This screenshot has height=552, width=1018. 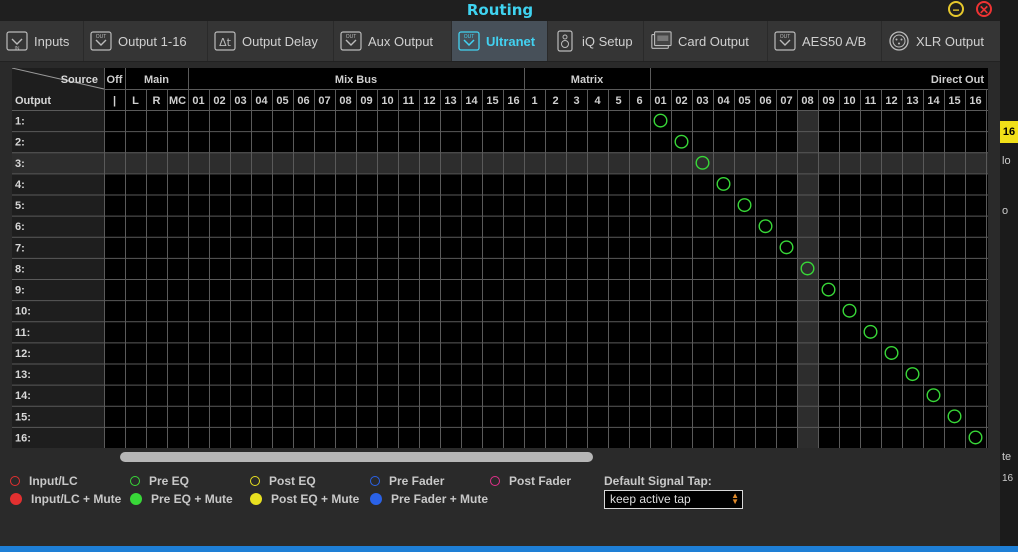 I want to click on minimize-button: −, so click(x=956, y=9).